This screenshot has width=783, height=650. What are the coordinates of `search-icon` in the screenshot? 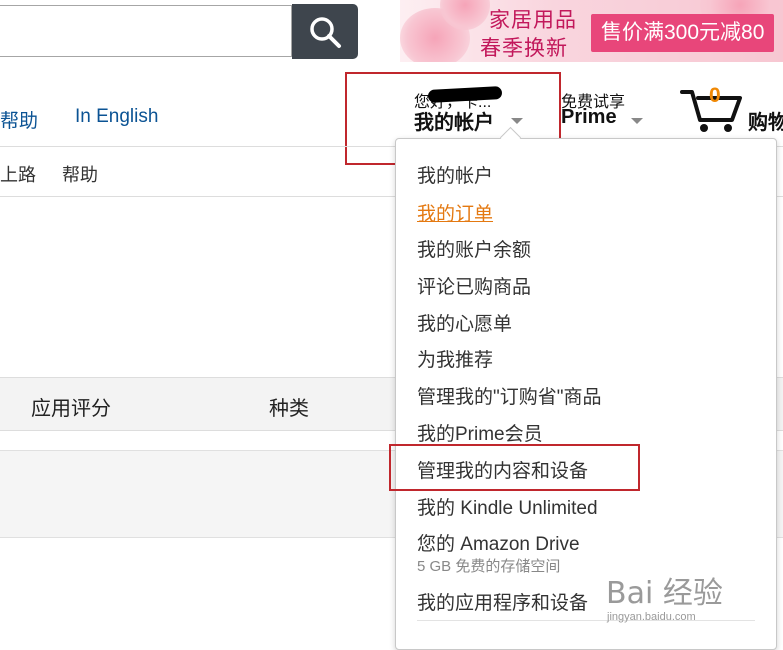 It's located at (325, 32).